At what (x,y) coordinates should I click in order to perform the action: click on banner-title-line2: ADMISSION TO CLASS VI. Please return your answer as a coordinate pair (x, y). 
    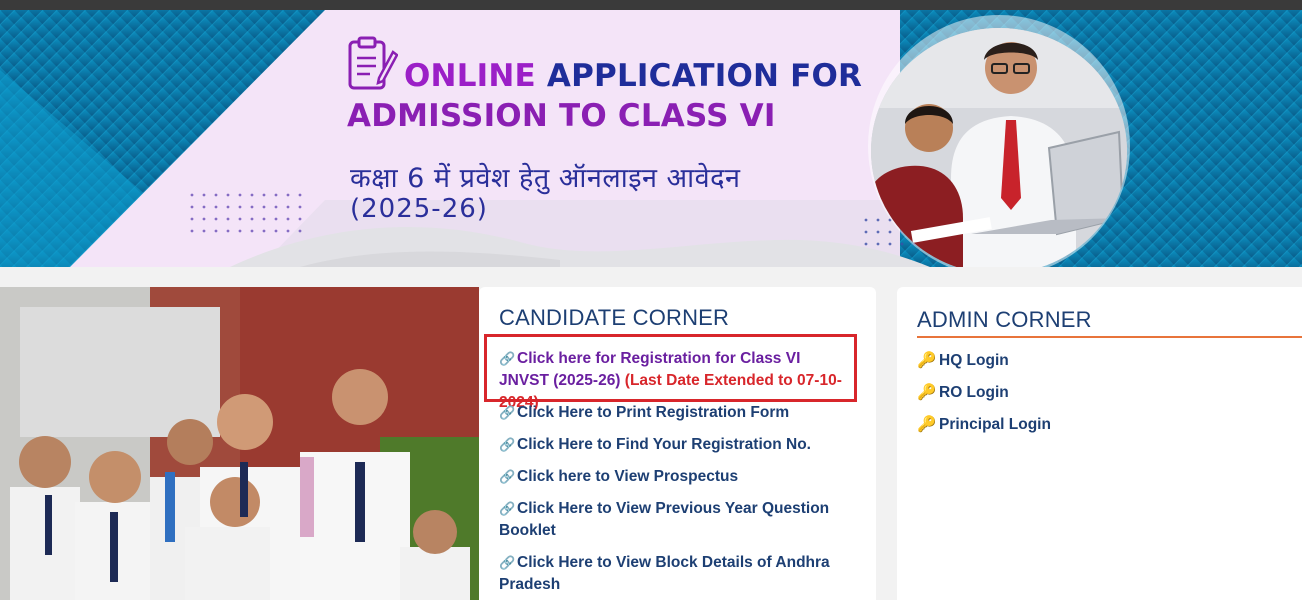
    Looking at the image, I should click on (561, 116).